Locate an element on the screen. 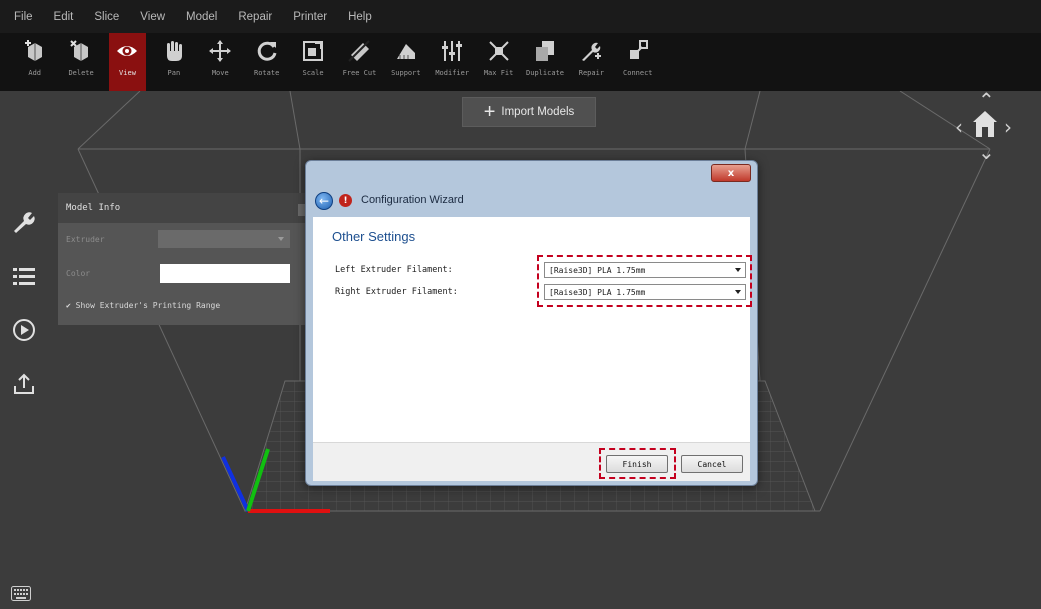 The image size is (1041, 609). play-circle-icon is located at coordinates (24, 330).